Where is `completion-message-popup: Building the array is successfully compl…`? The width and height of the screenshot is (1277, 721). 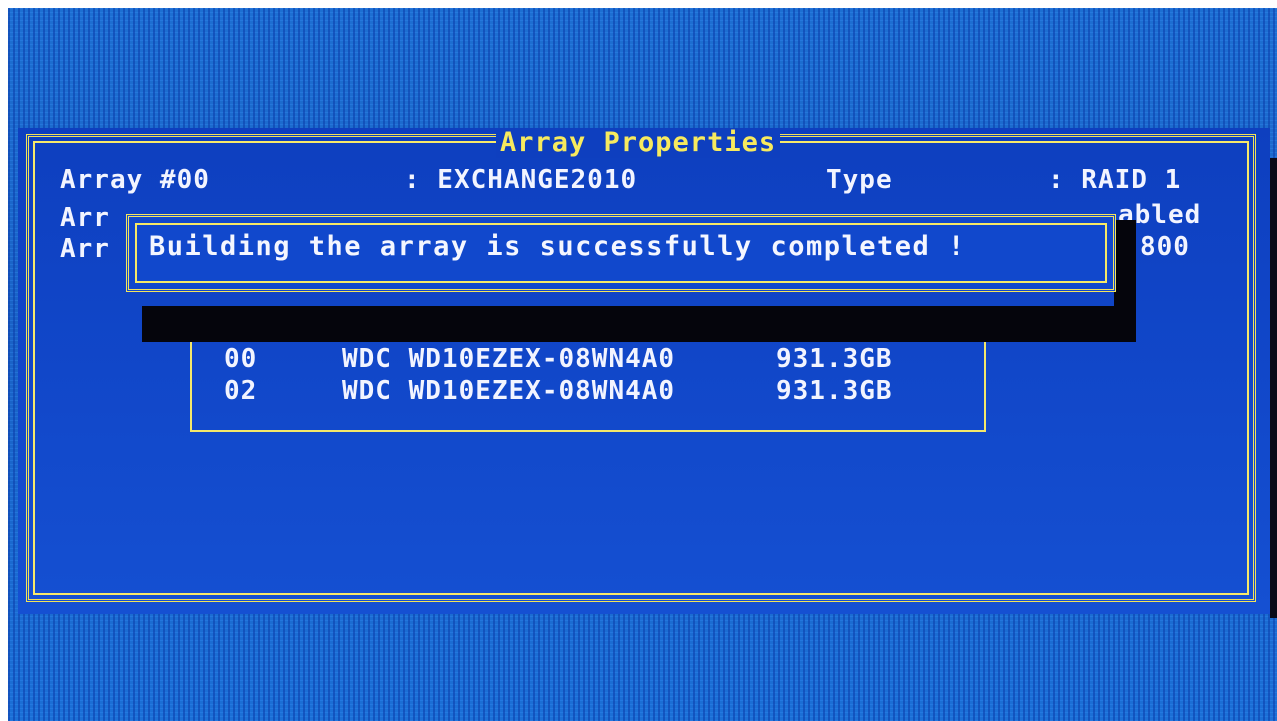 completion-message-popup: Building the array is successfully compl… is located at coordinates (621, 253).